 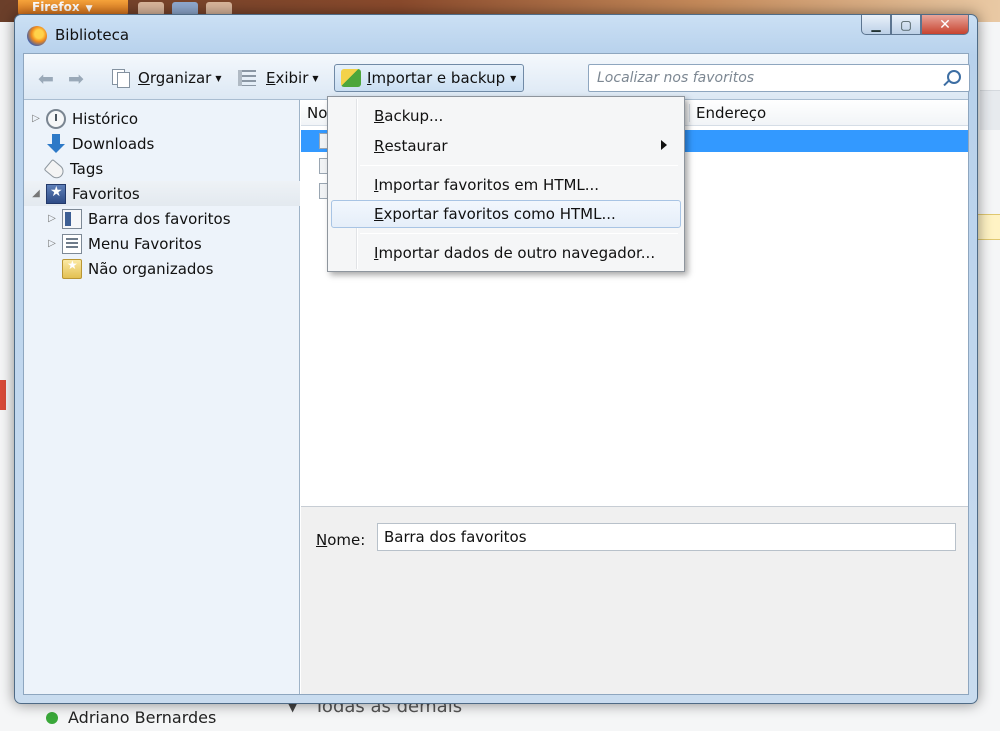 What do you see at coordinates (106, 193) in the screenshot?
I see `sidebar-item-label: Favoritos` at bounding box center [106, 193].